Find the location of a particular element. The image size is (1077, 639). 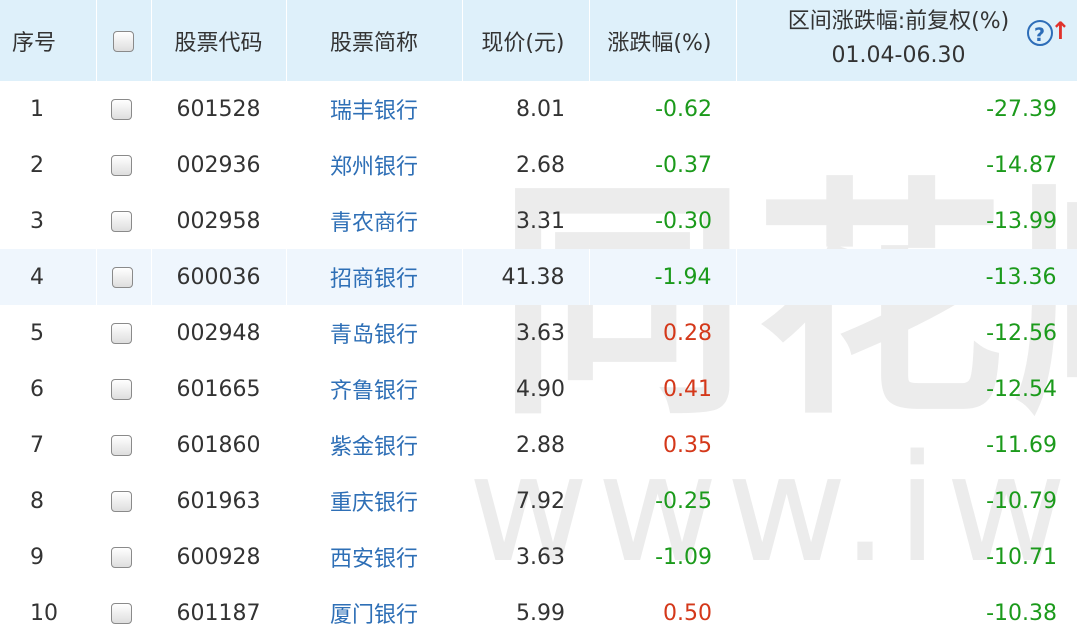

table-row: 3 002958 青农商行 3.31 -0.30 -13.99 is located at coordinates (538, 221).